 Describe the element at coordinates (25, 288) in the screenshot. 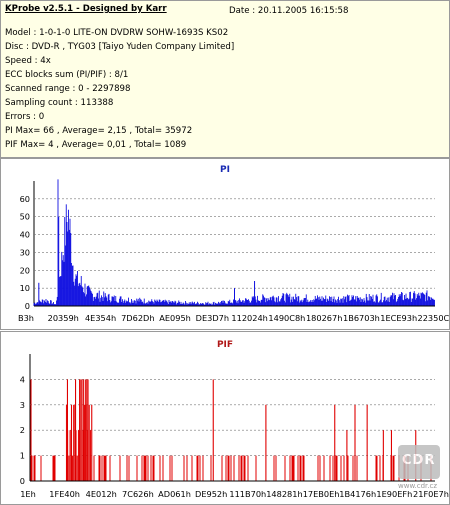

I see `pi-y-tick-label: 10` at that location.